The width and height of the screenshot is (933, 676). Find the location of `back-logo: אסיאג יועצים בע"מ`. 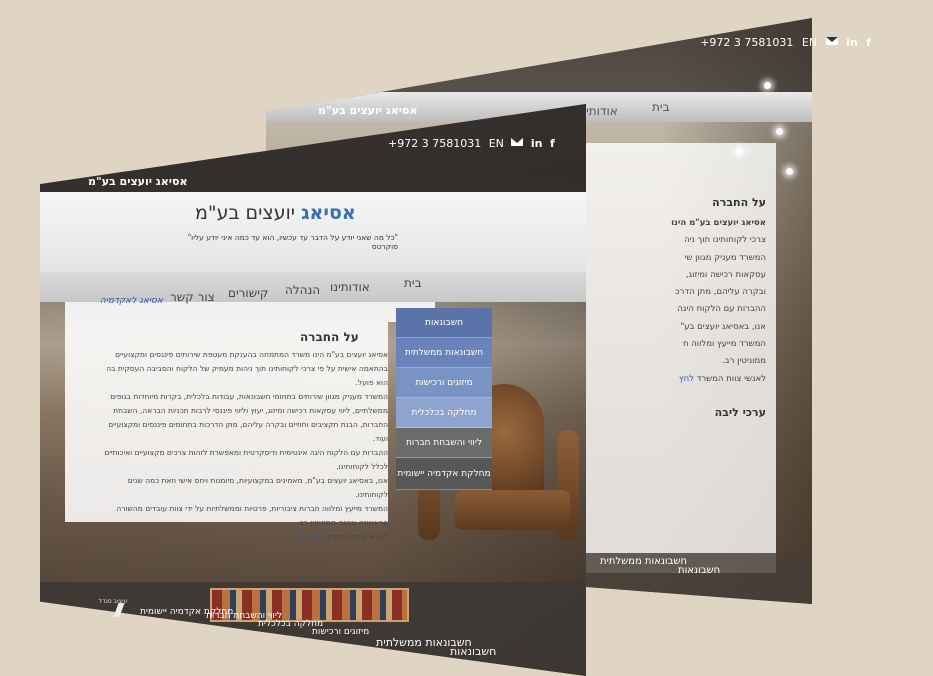

back-logo: אסיאג יועצים בע"מ is located at coordinates (367, 110).